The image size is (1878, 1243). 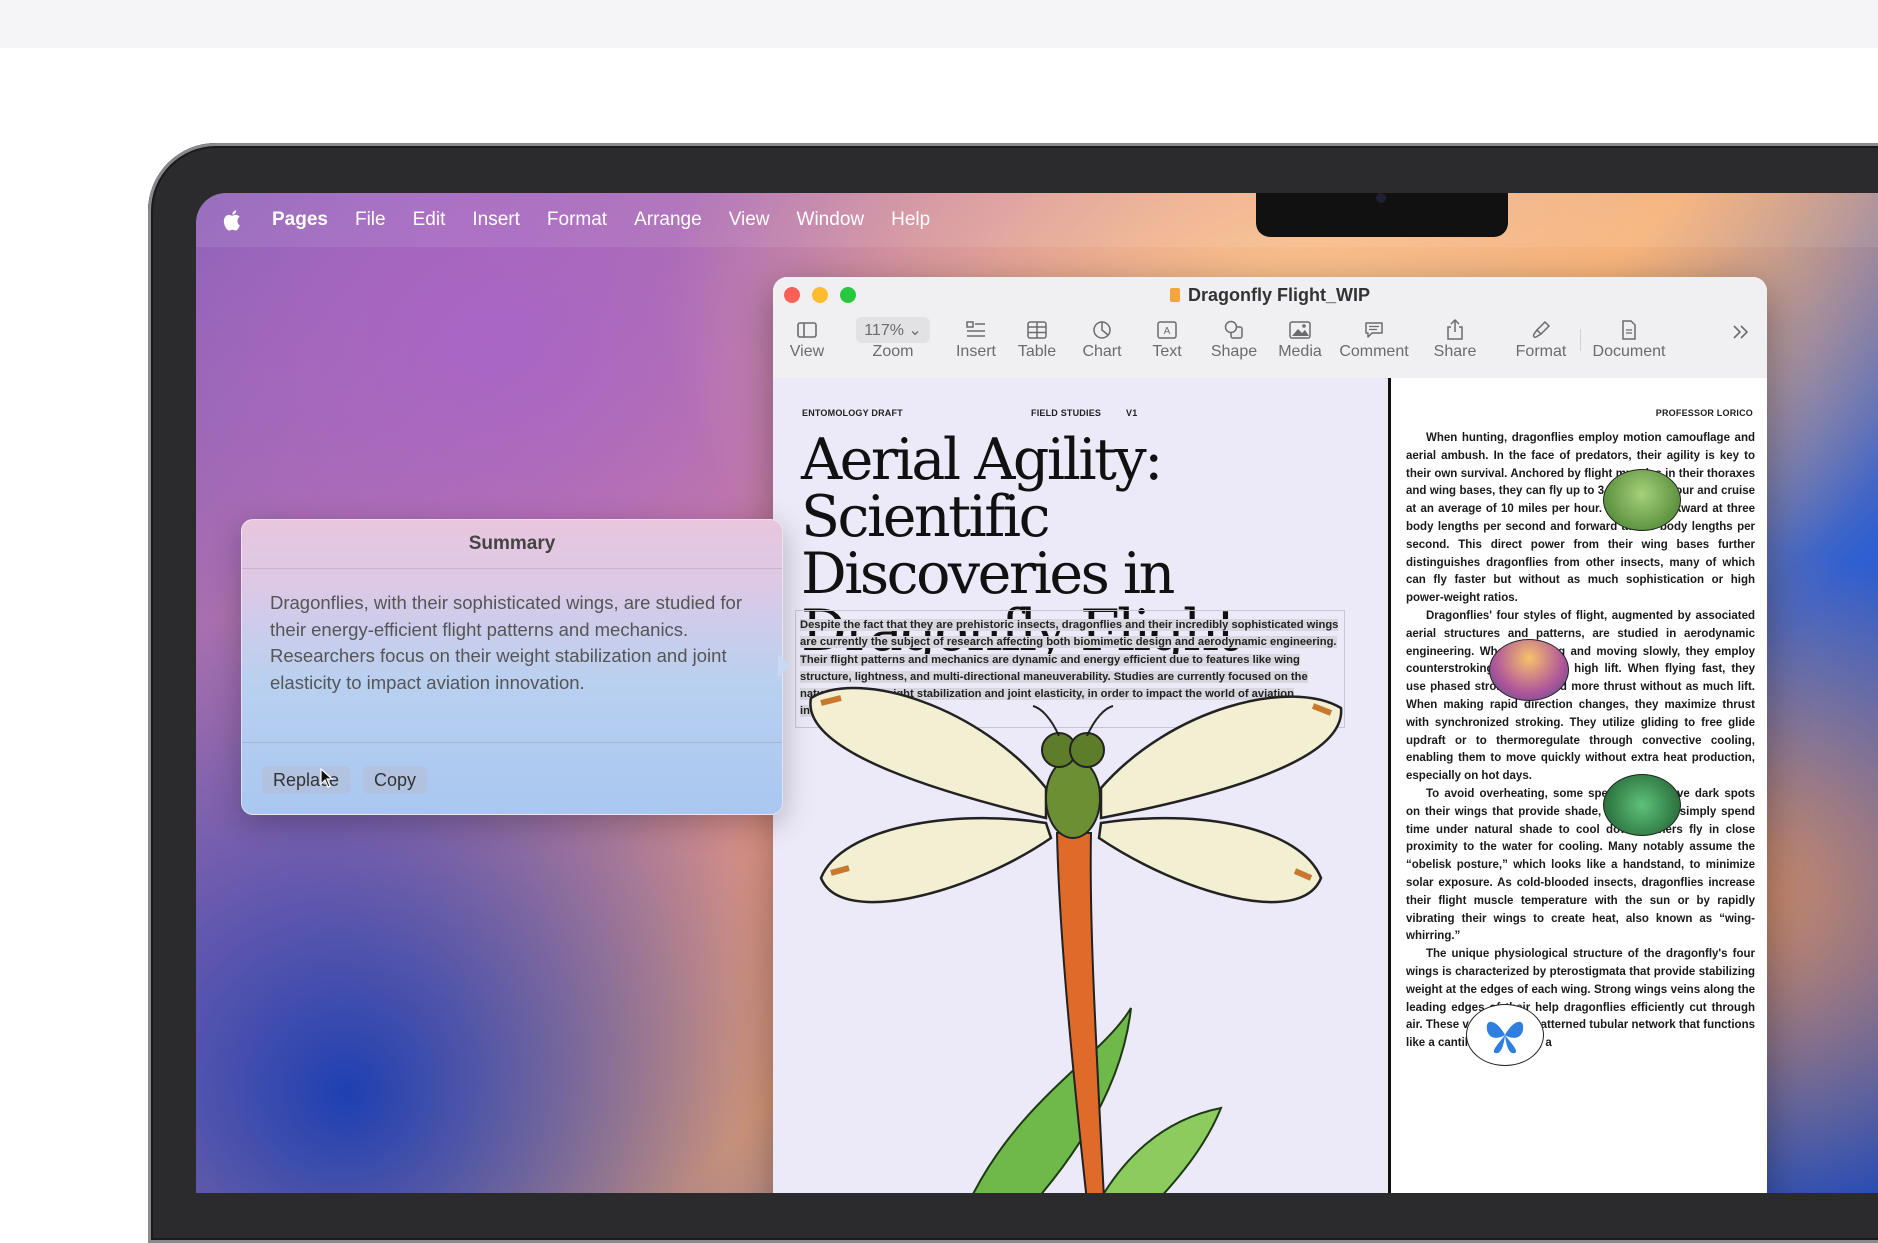 What do you see at coordinates (300, 220) in the screenshot?
I see `menu-pages: Pages` at bounding box center [300, 220].